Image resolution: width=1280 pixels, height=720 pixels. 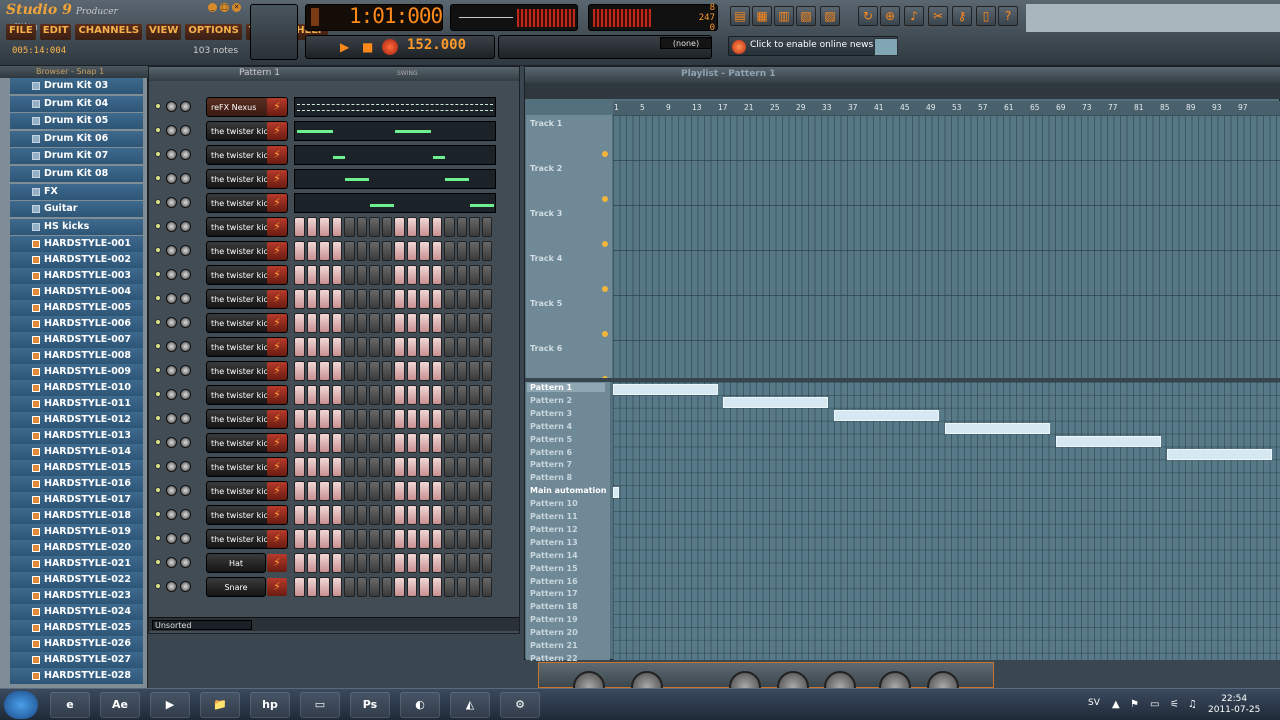 I want to click on song-mode-icon: ▦, so click(x=762, y=16).